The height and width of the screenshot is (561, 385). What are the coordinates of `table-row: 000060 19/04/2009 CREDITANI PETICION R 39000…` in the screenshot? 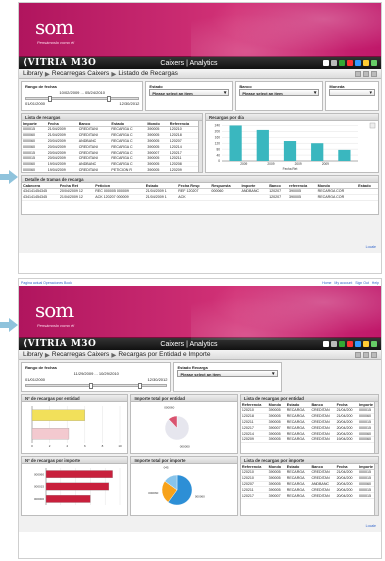 It's located at (112, 169).